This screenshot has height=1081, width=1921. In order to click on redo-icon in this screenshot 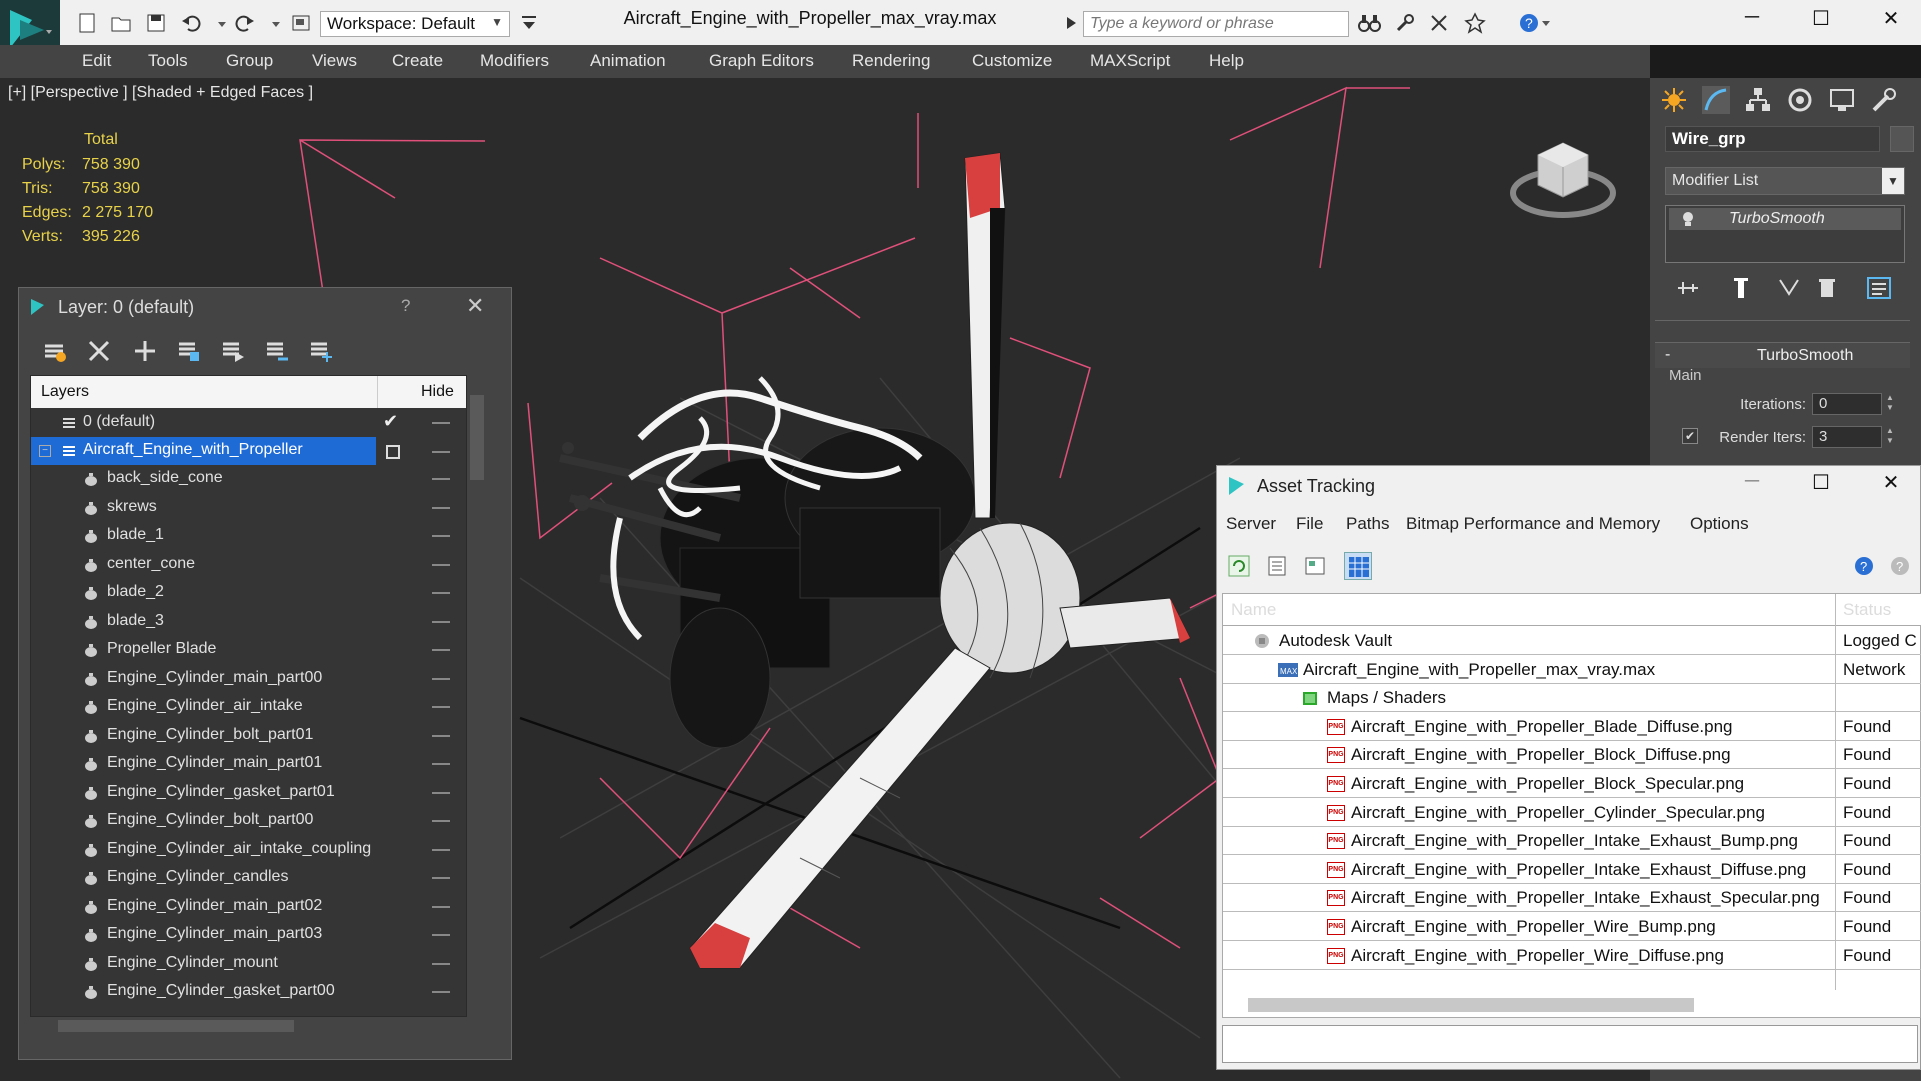, I will do `click(245, 23)`.